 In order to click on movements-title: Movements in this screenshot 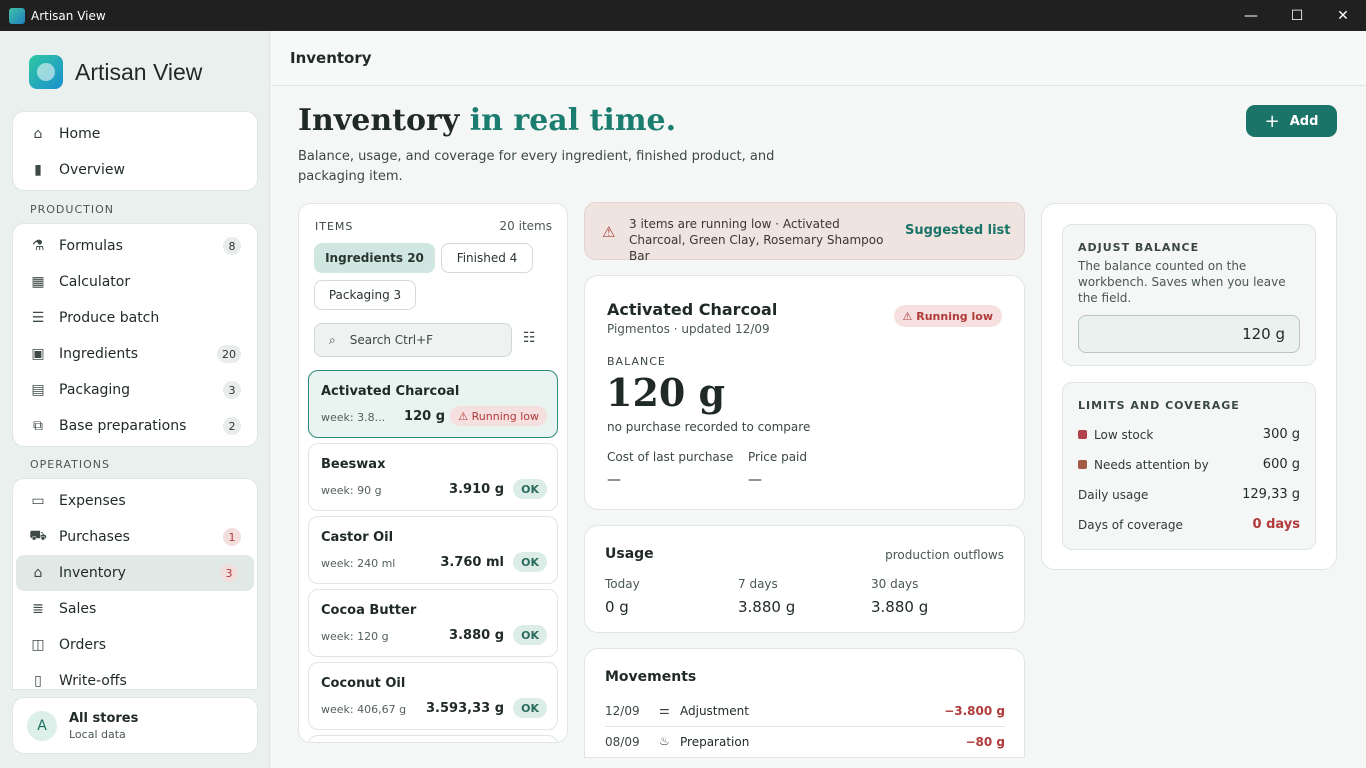, I will do `click(651, 677)`.